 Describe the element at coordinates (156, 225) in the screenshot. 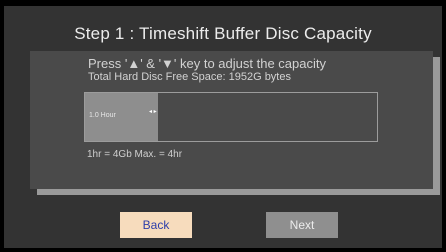

I see `back-button: Back` at that location.